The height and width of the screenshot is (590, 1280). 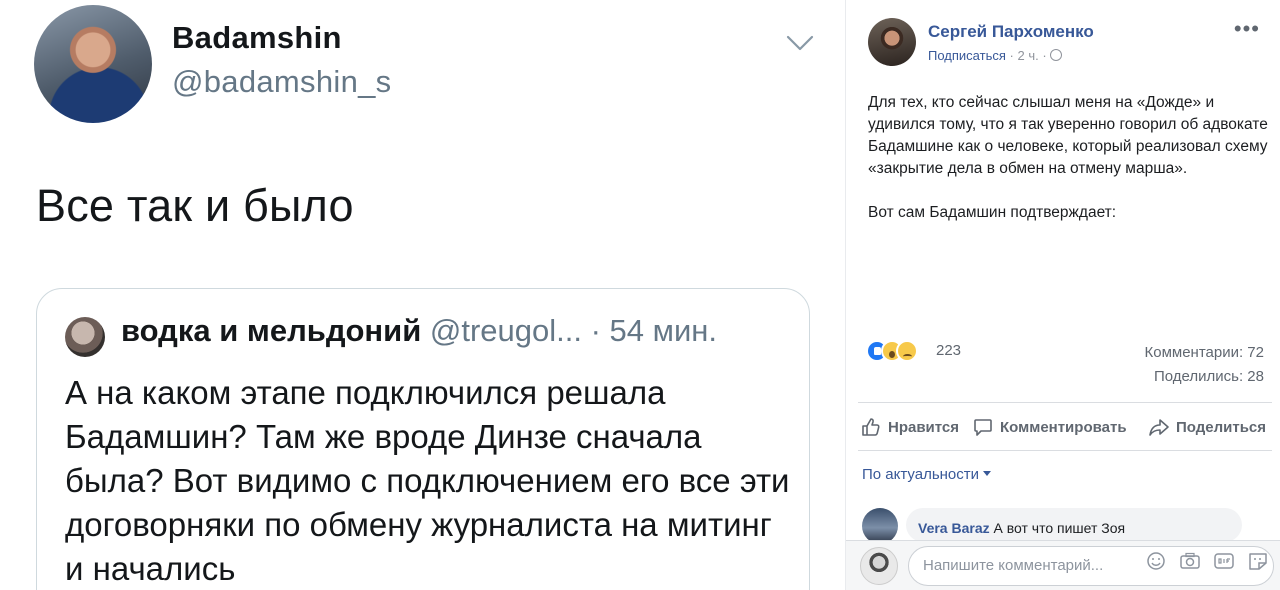 I want to click on comment-author: Vera Baraz, so click(x=954, y=528).